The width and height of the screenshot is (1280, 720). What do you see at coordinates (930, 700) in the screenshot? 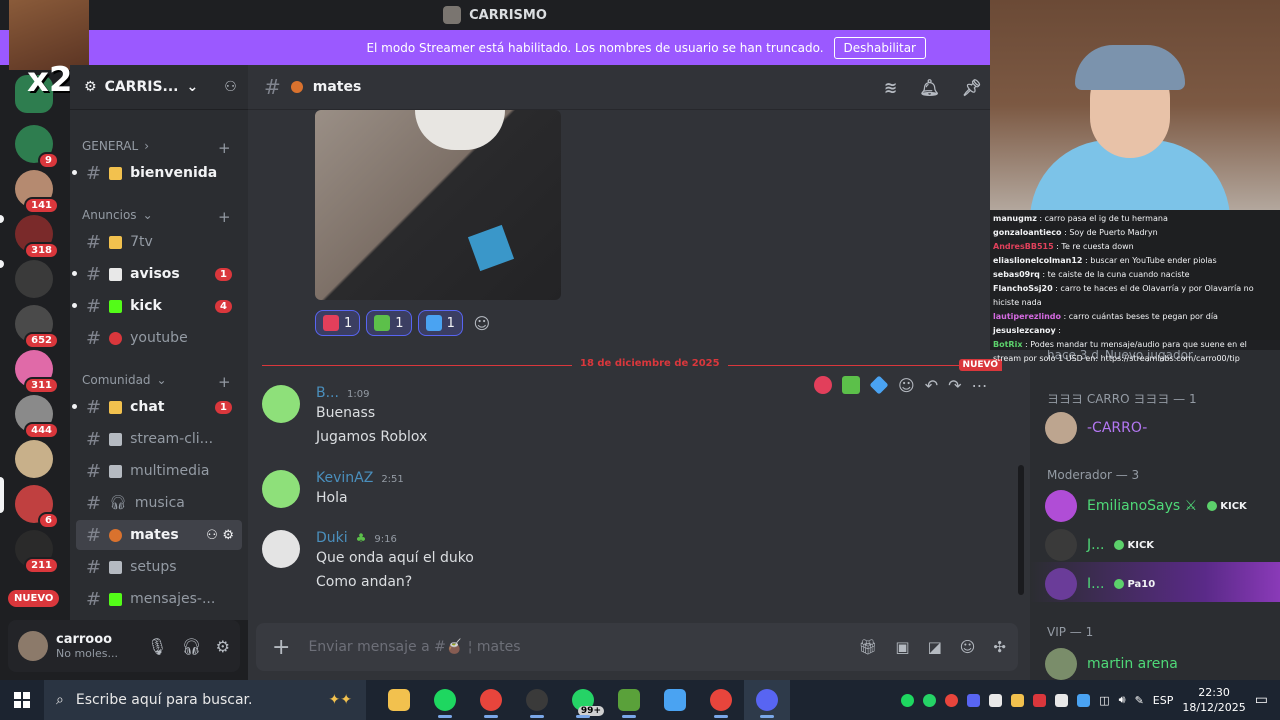
I see `whatsapp-tray-icon` at bounding box center [930, 700].